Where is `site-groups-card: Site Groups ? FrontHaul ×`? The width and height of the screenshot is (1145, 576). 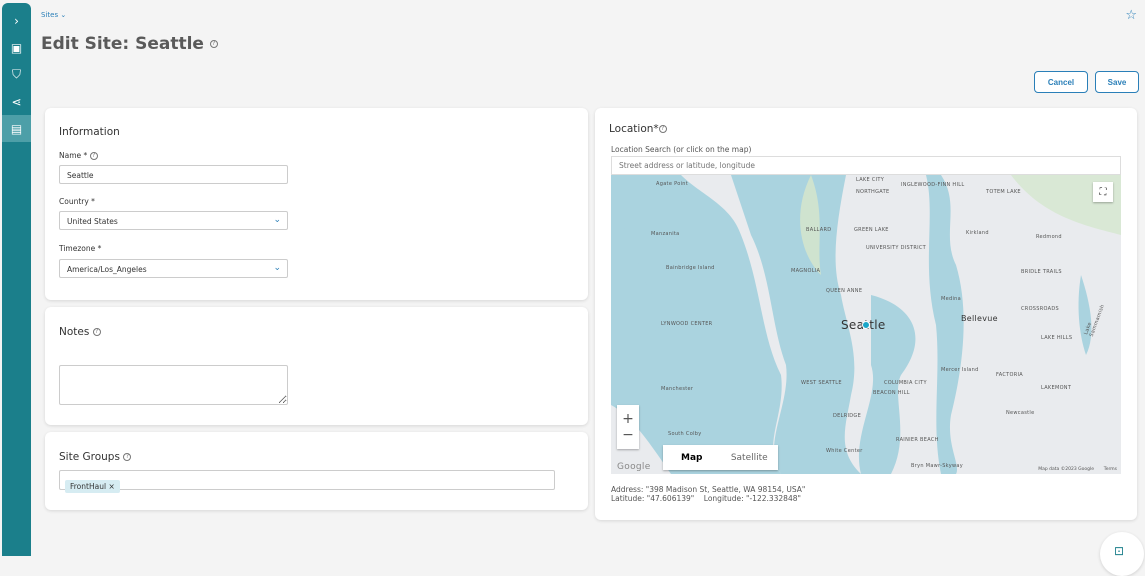 site-groups-card: Site Groups ? FrontHaul × is located at coordinates (316, 471).